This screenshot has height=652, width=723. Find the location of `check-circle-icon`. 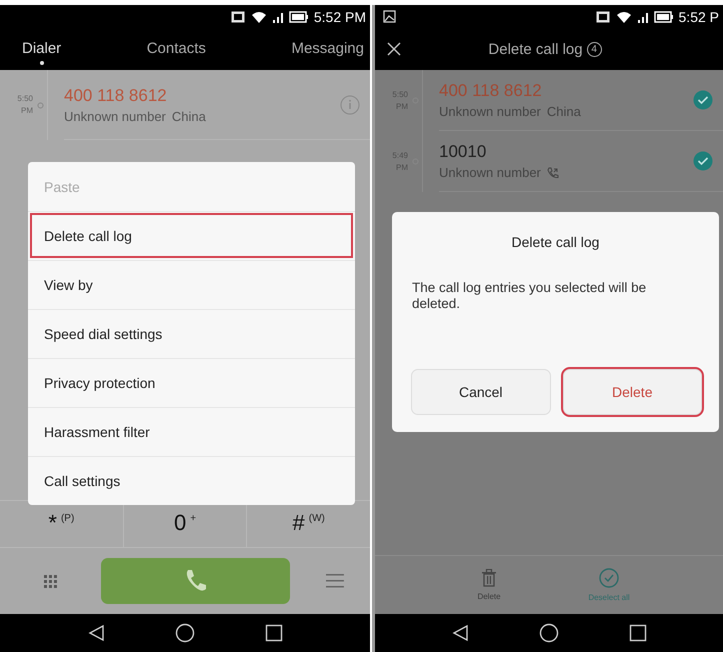

check-circle-icon is located at coordinates (609, 578).